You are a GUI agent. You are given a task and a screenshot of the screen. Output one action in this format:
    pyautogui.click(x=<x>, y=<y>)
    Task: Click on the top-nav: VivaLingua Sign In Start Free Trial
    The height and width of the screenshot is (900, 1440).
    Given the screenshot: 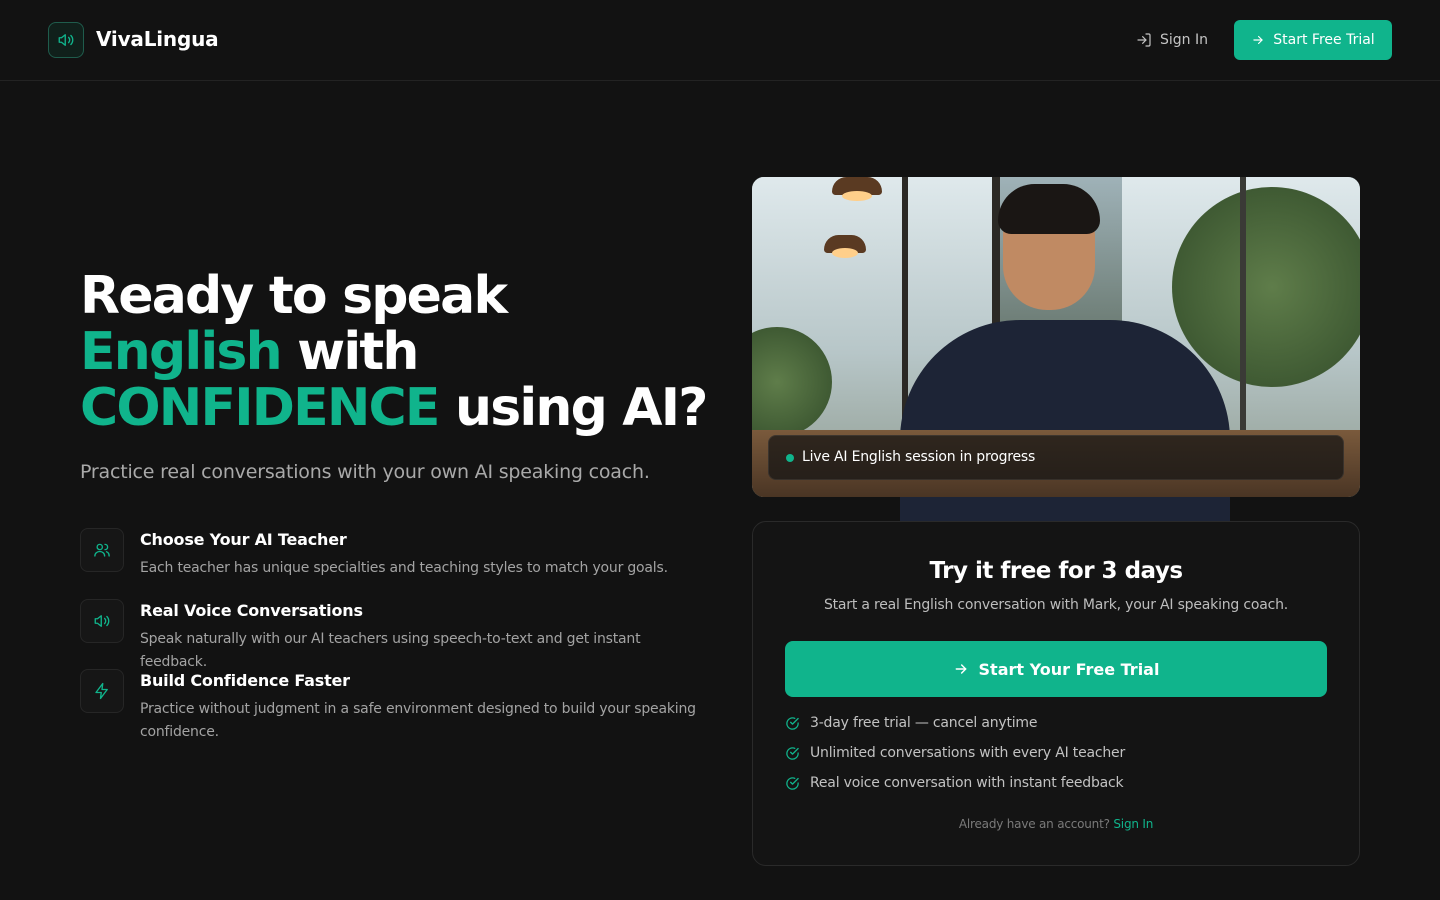 What is the action you would take?
    pyautogui.click(x=720, y=40)
    